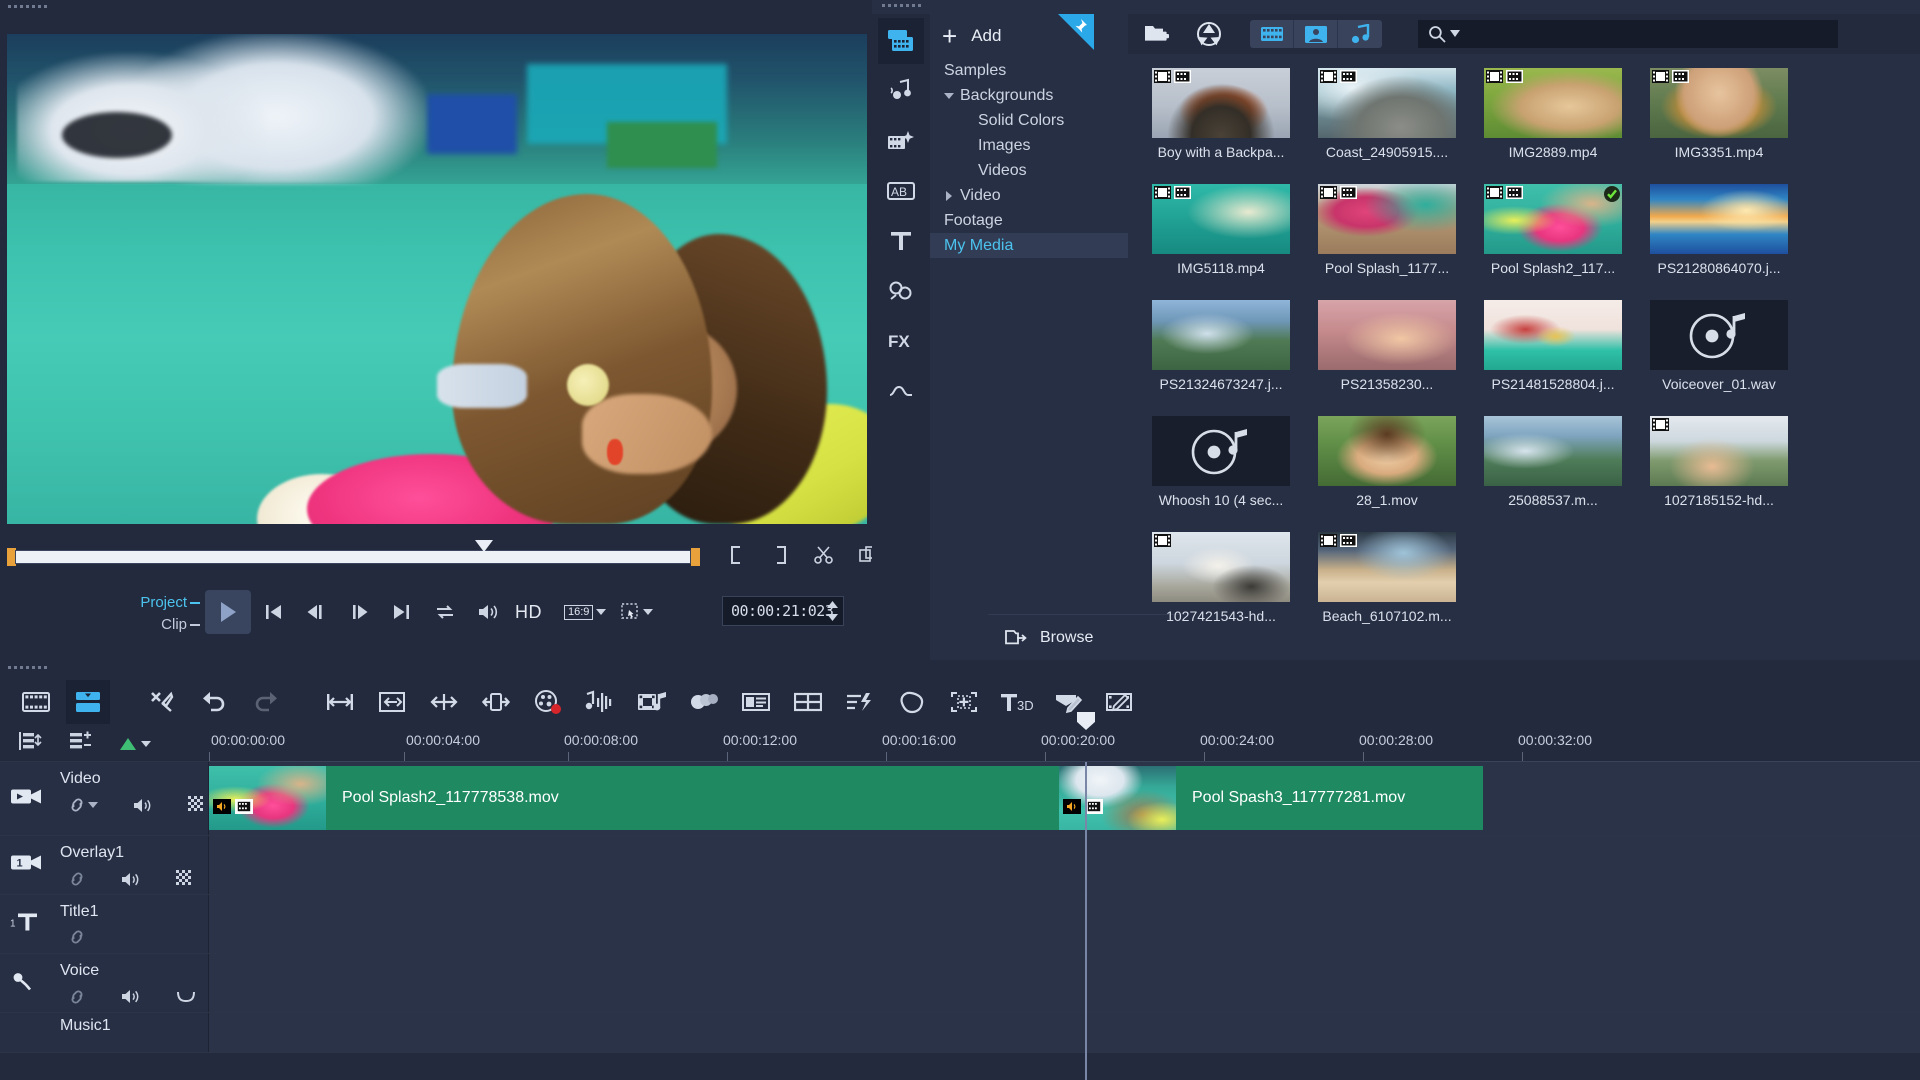 Image resolution: width=1920 pixels, height=1080 pixels. What do you see at coordinates (358, 612) in the screenshot?
I see `next-frame-button` at bounding box center [358, 612].